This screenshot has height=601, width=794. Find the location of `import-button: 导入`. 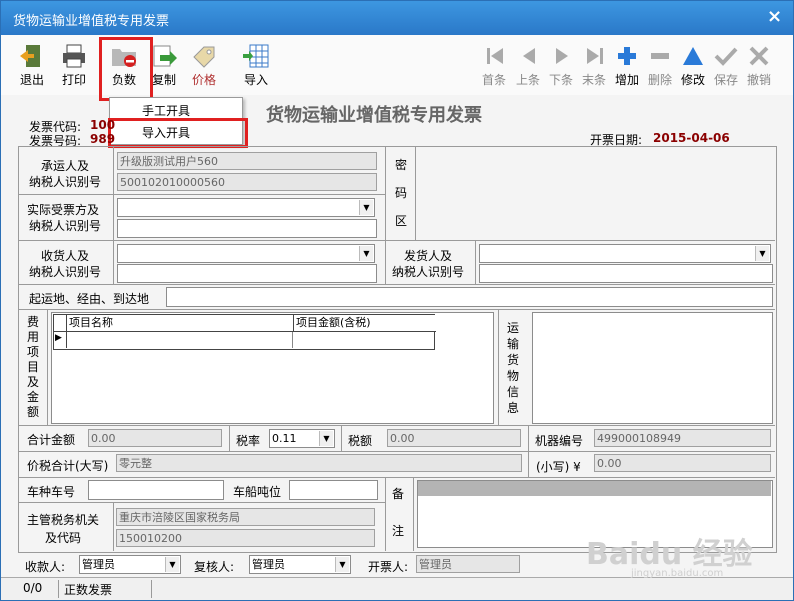

import-button: 导入 is located at coordinates (256, 68).